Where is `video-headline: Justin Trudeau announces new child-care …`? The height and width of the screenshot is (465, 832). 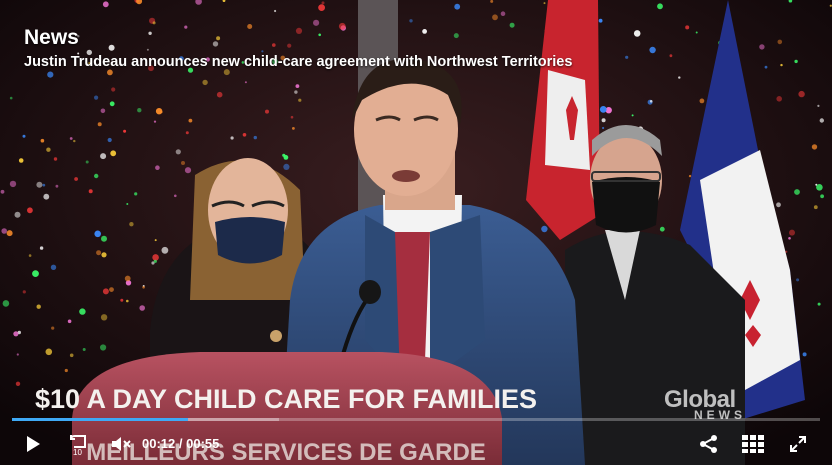
video-headline: Justin Trudeau announces new child-care … is located at coordinates (298, 62).